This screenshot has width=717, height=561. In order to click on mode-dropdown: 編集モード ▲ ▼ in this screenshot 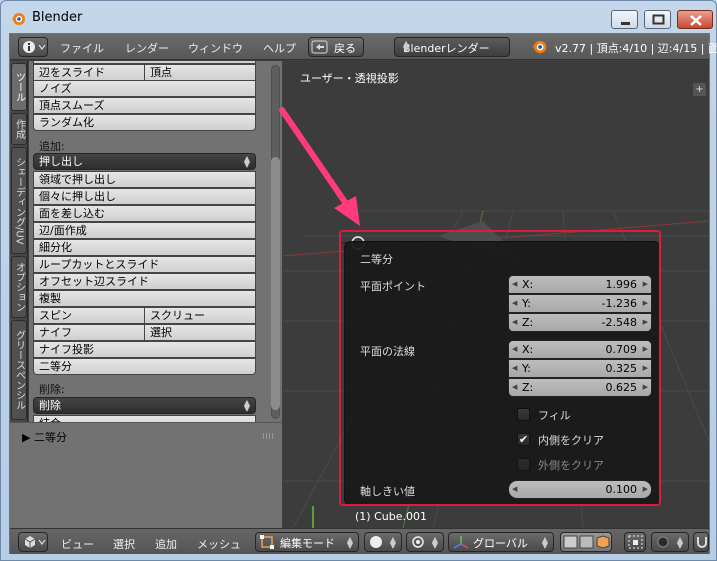, I will do `click(307, 542)`.